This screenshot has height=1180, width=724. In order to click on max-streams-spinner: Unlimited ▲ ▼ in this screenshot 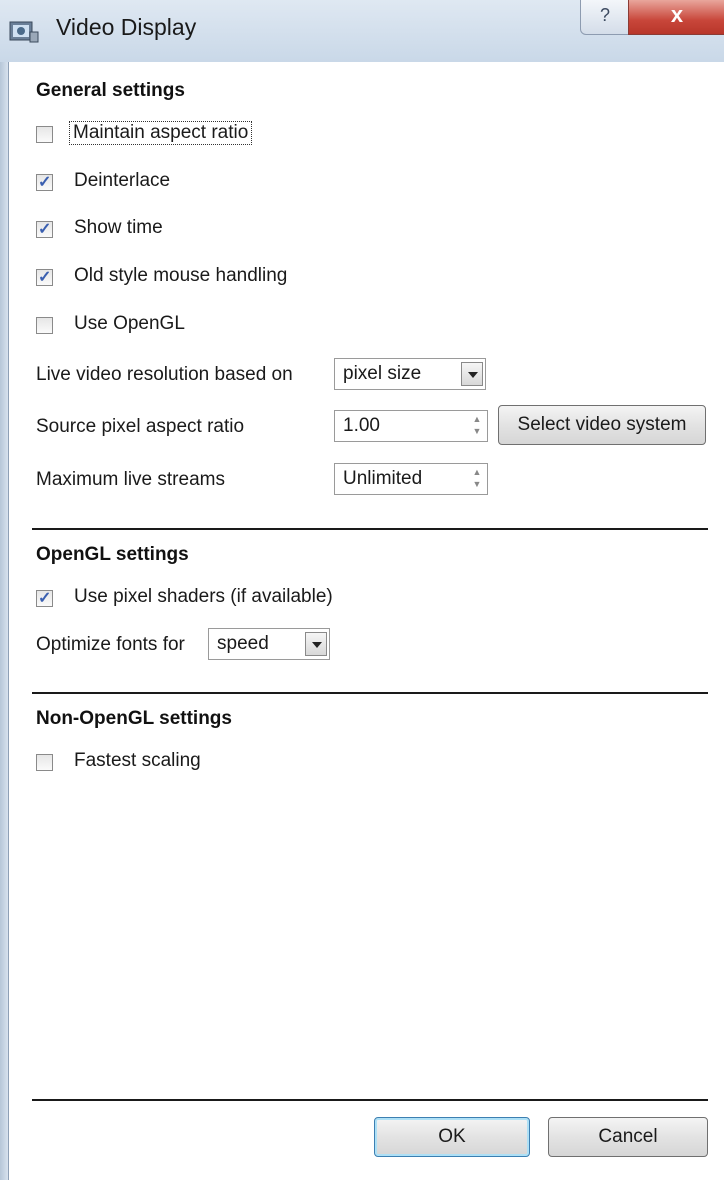, I will do `click(411, 479)`.